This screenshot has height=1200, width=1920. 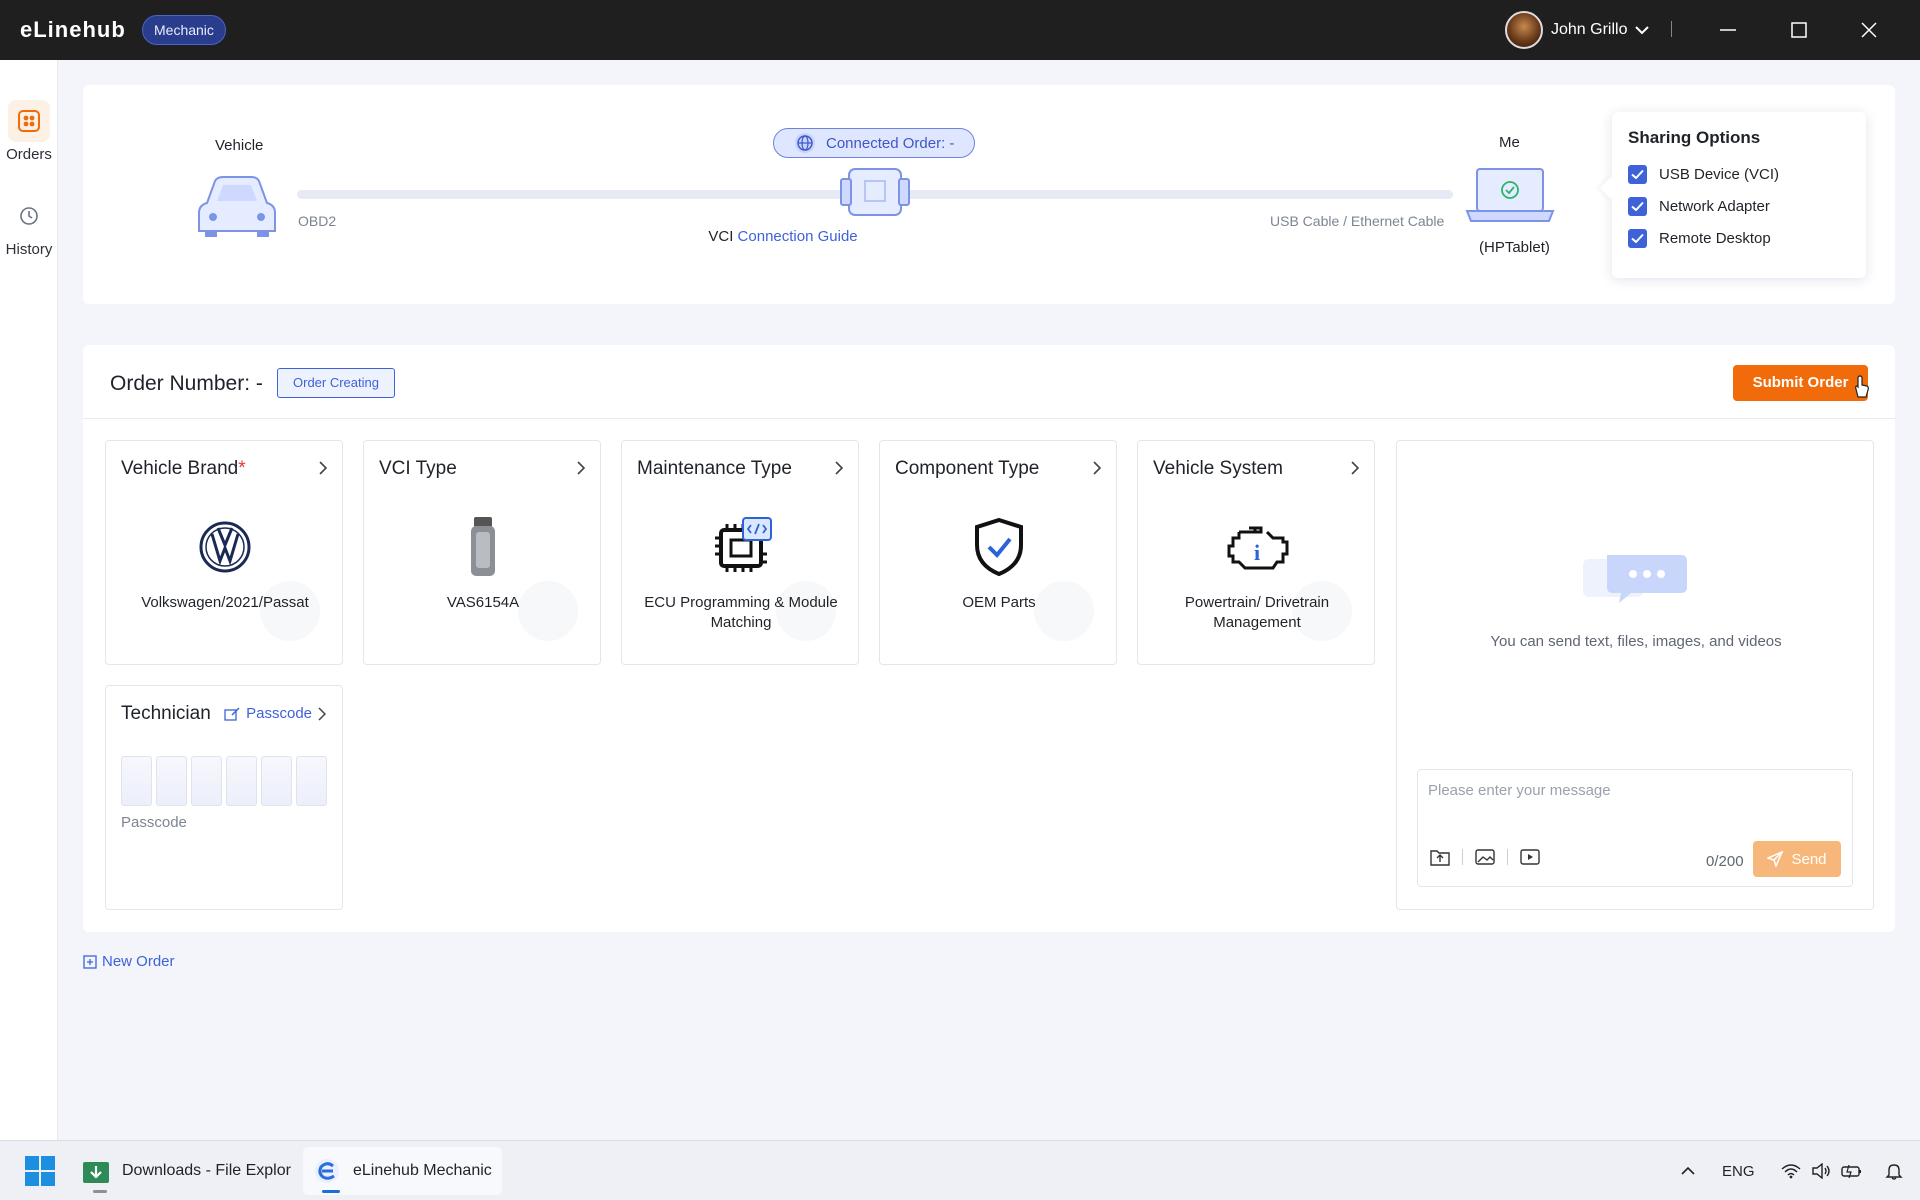 What do you see at coordinates (180, 468) in the screenshot?
I see `card-title-text: Vehicle Brand` at bounding box center [180, 468].